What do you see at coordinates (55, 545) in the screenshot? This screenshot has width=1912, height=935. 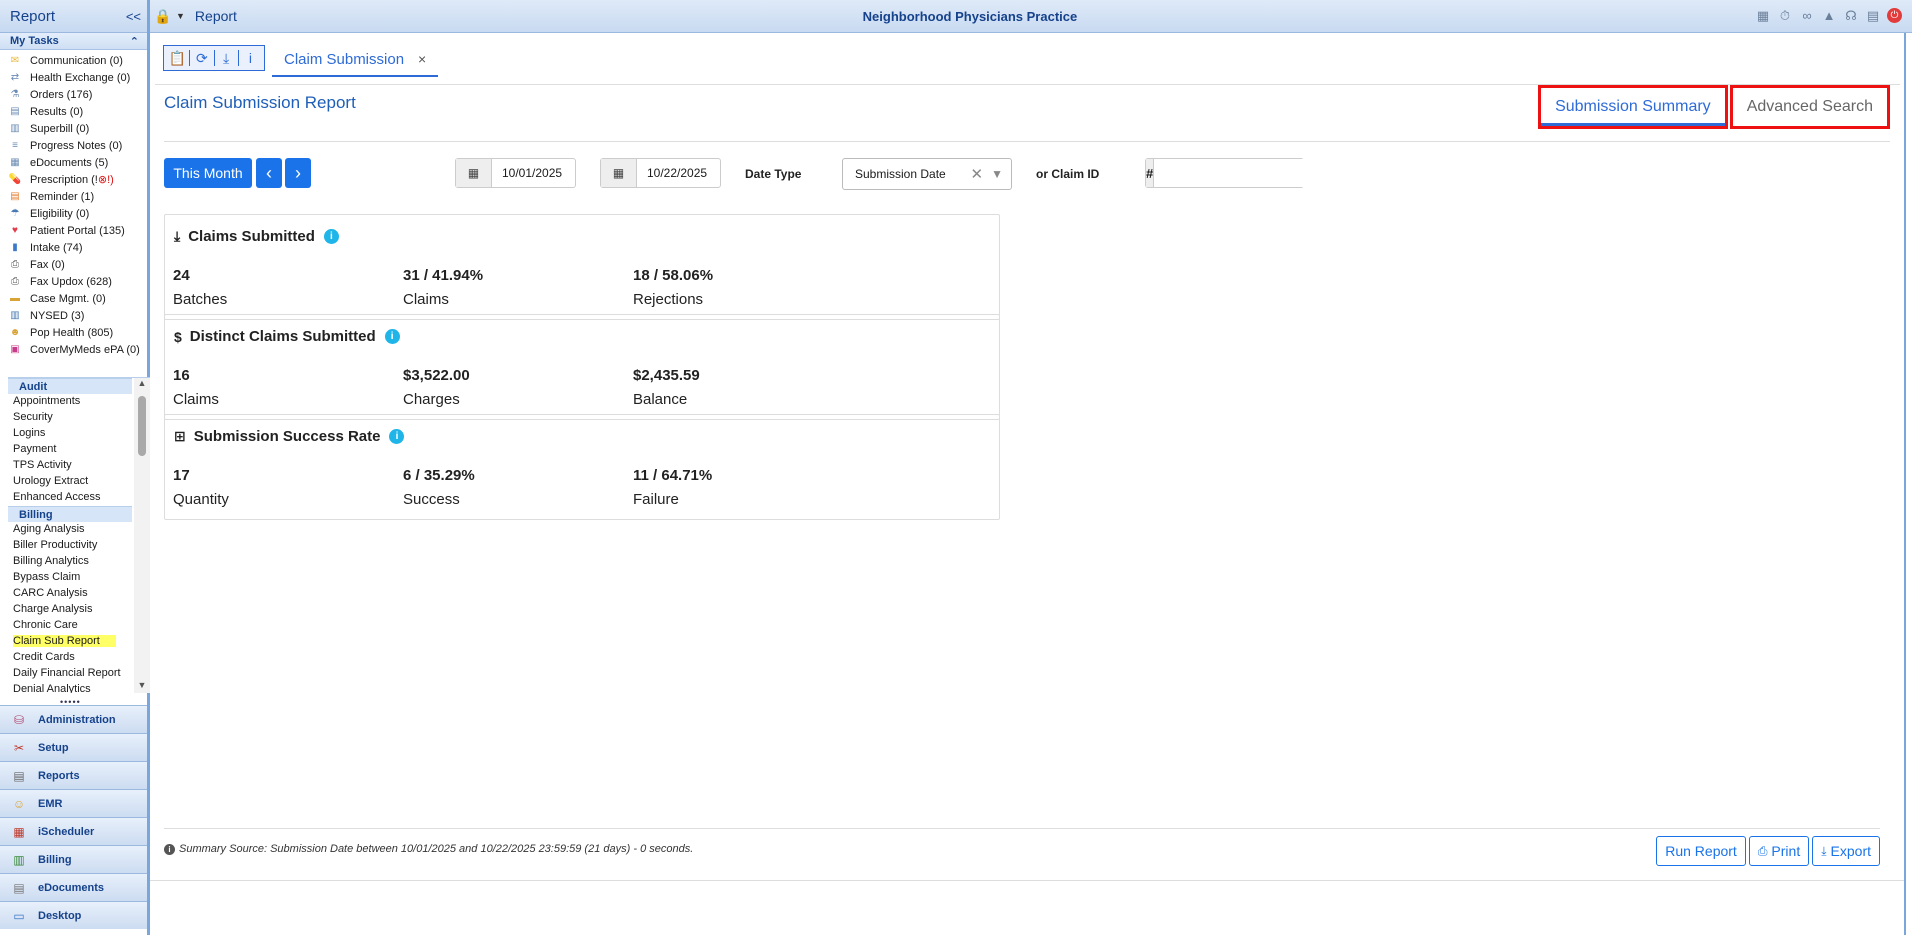 I see `report-item-label: Biller Productivity` at bounding box center [55, 545].